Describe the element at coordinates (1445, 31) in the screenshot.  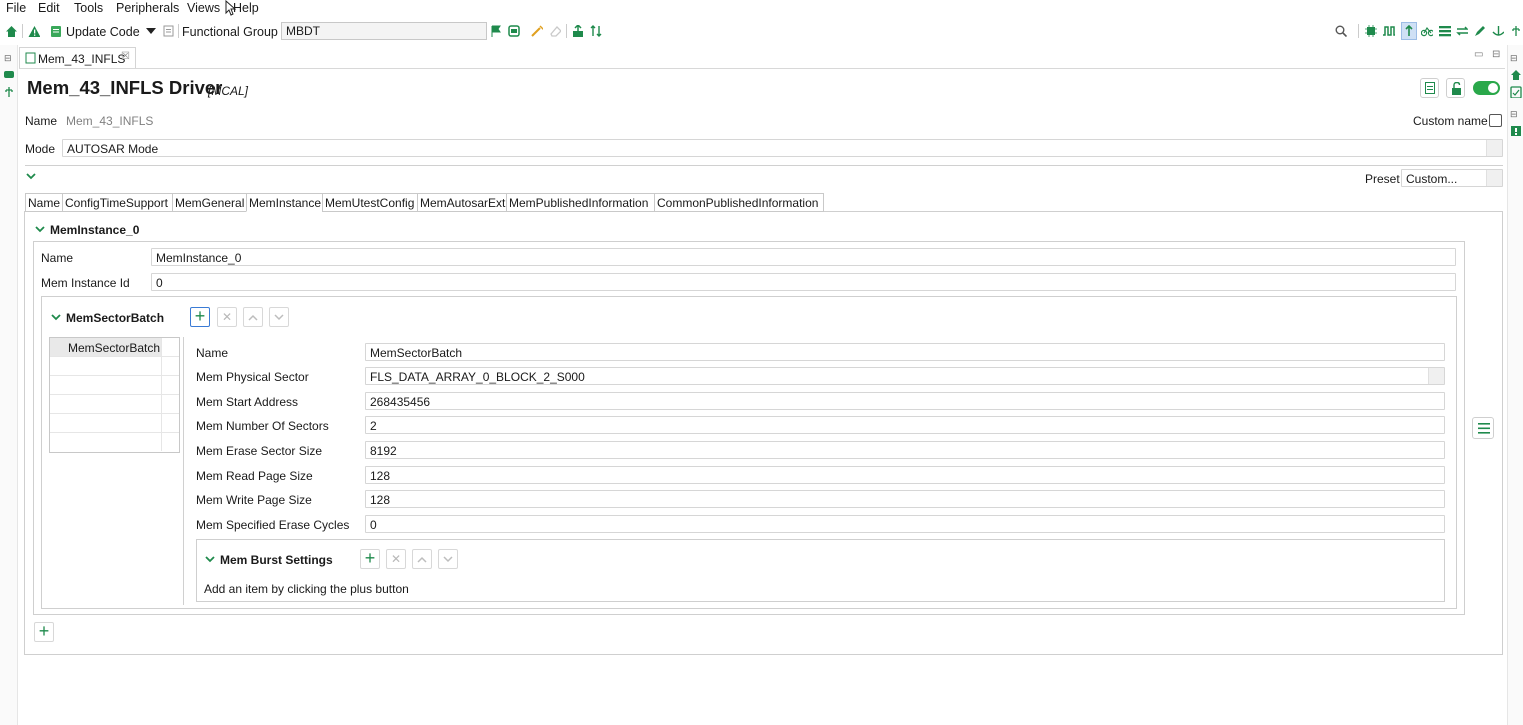
I see `stack-icon` at that location.